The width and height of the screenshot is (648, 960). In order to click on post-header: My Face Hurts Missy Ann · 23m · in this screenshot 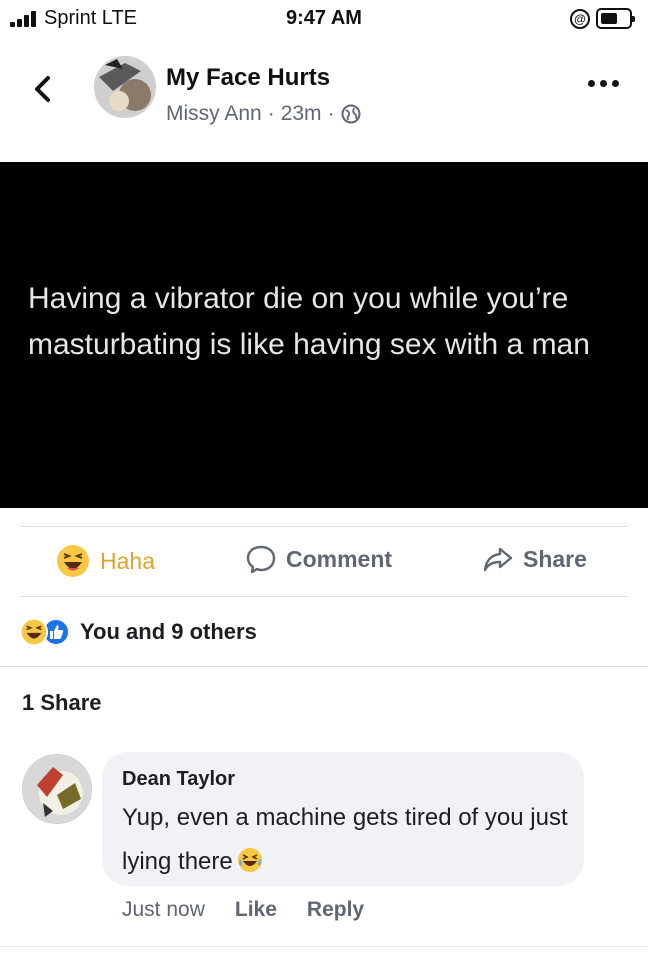, I will do `click(324, 94)`.